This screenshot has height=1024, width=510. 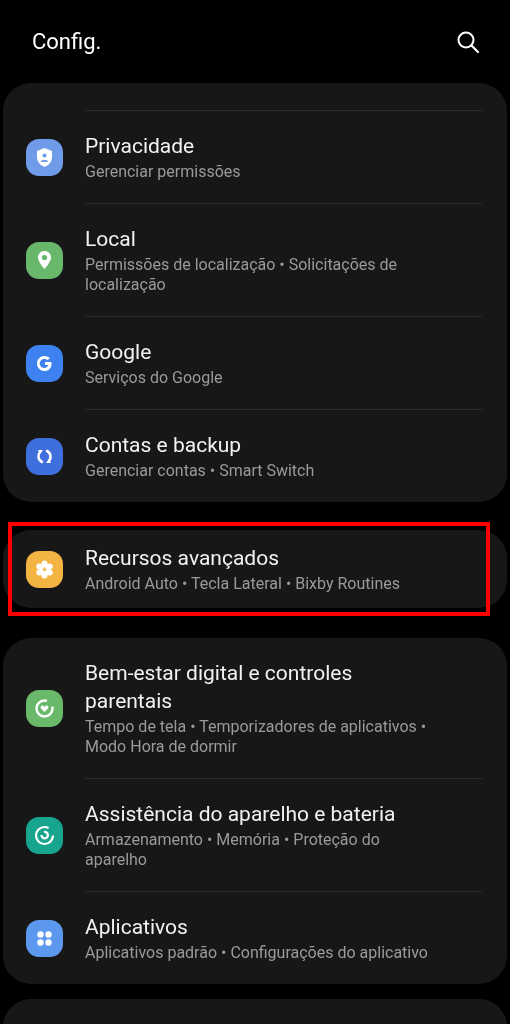 What do you see at coordinates (67, 41) in the screenshot?
I see `page-title: Config.` at bounding box center [67, 41].